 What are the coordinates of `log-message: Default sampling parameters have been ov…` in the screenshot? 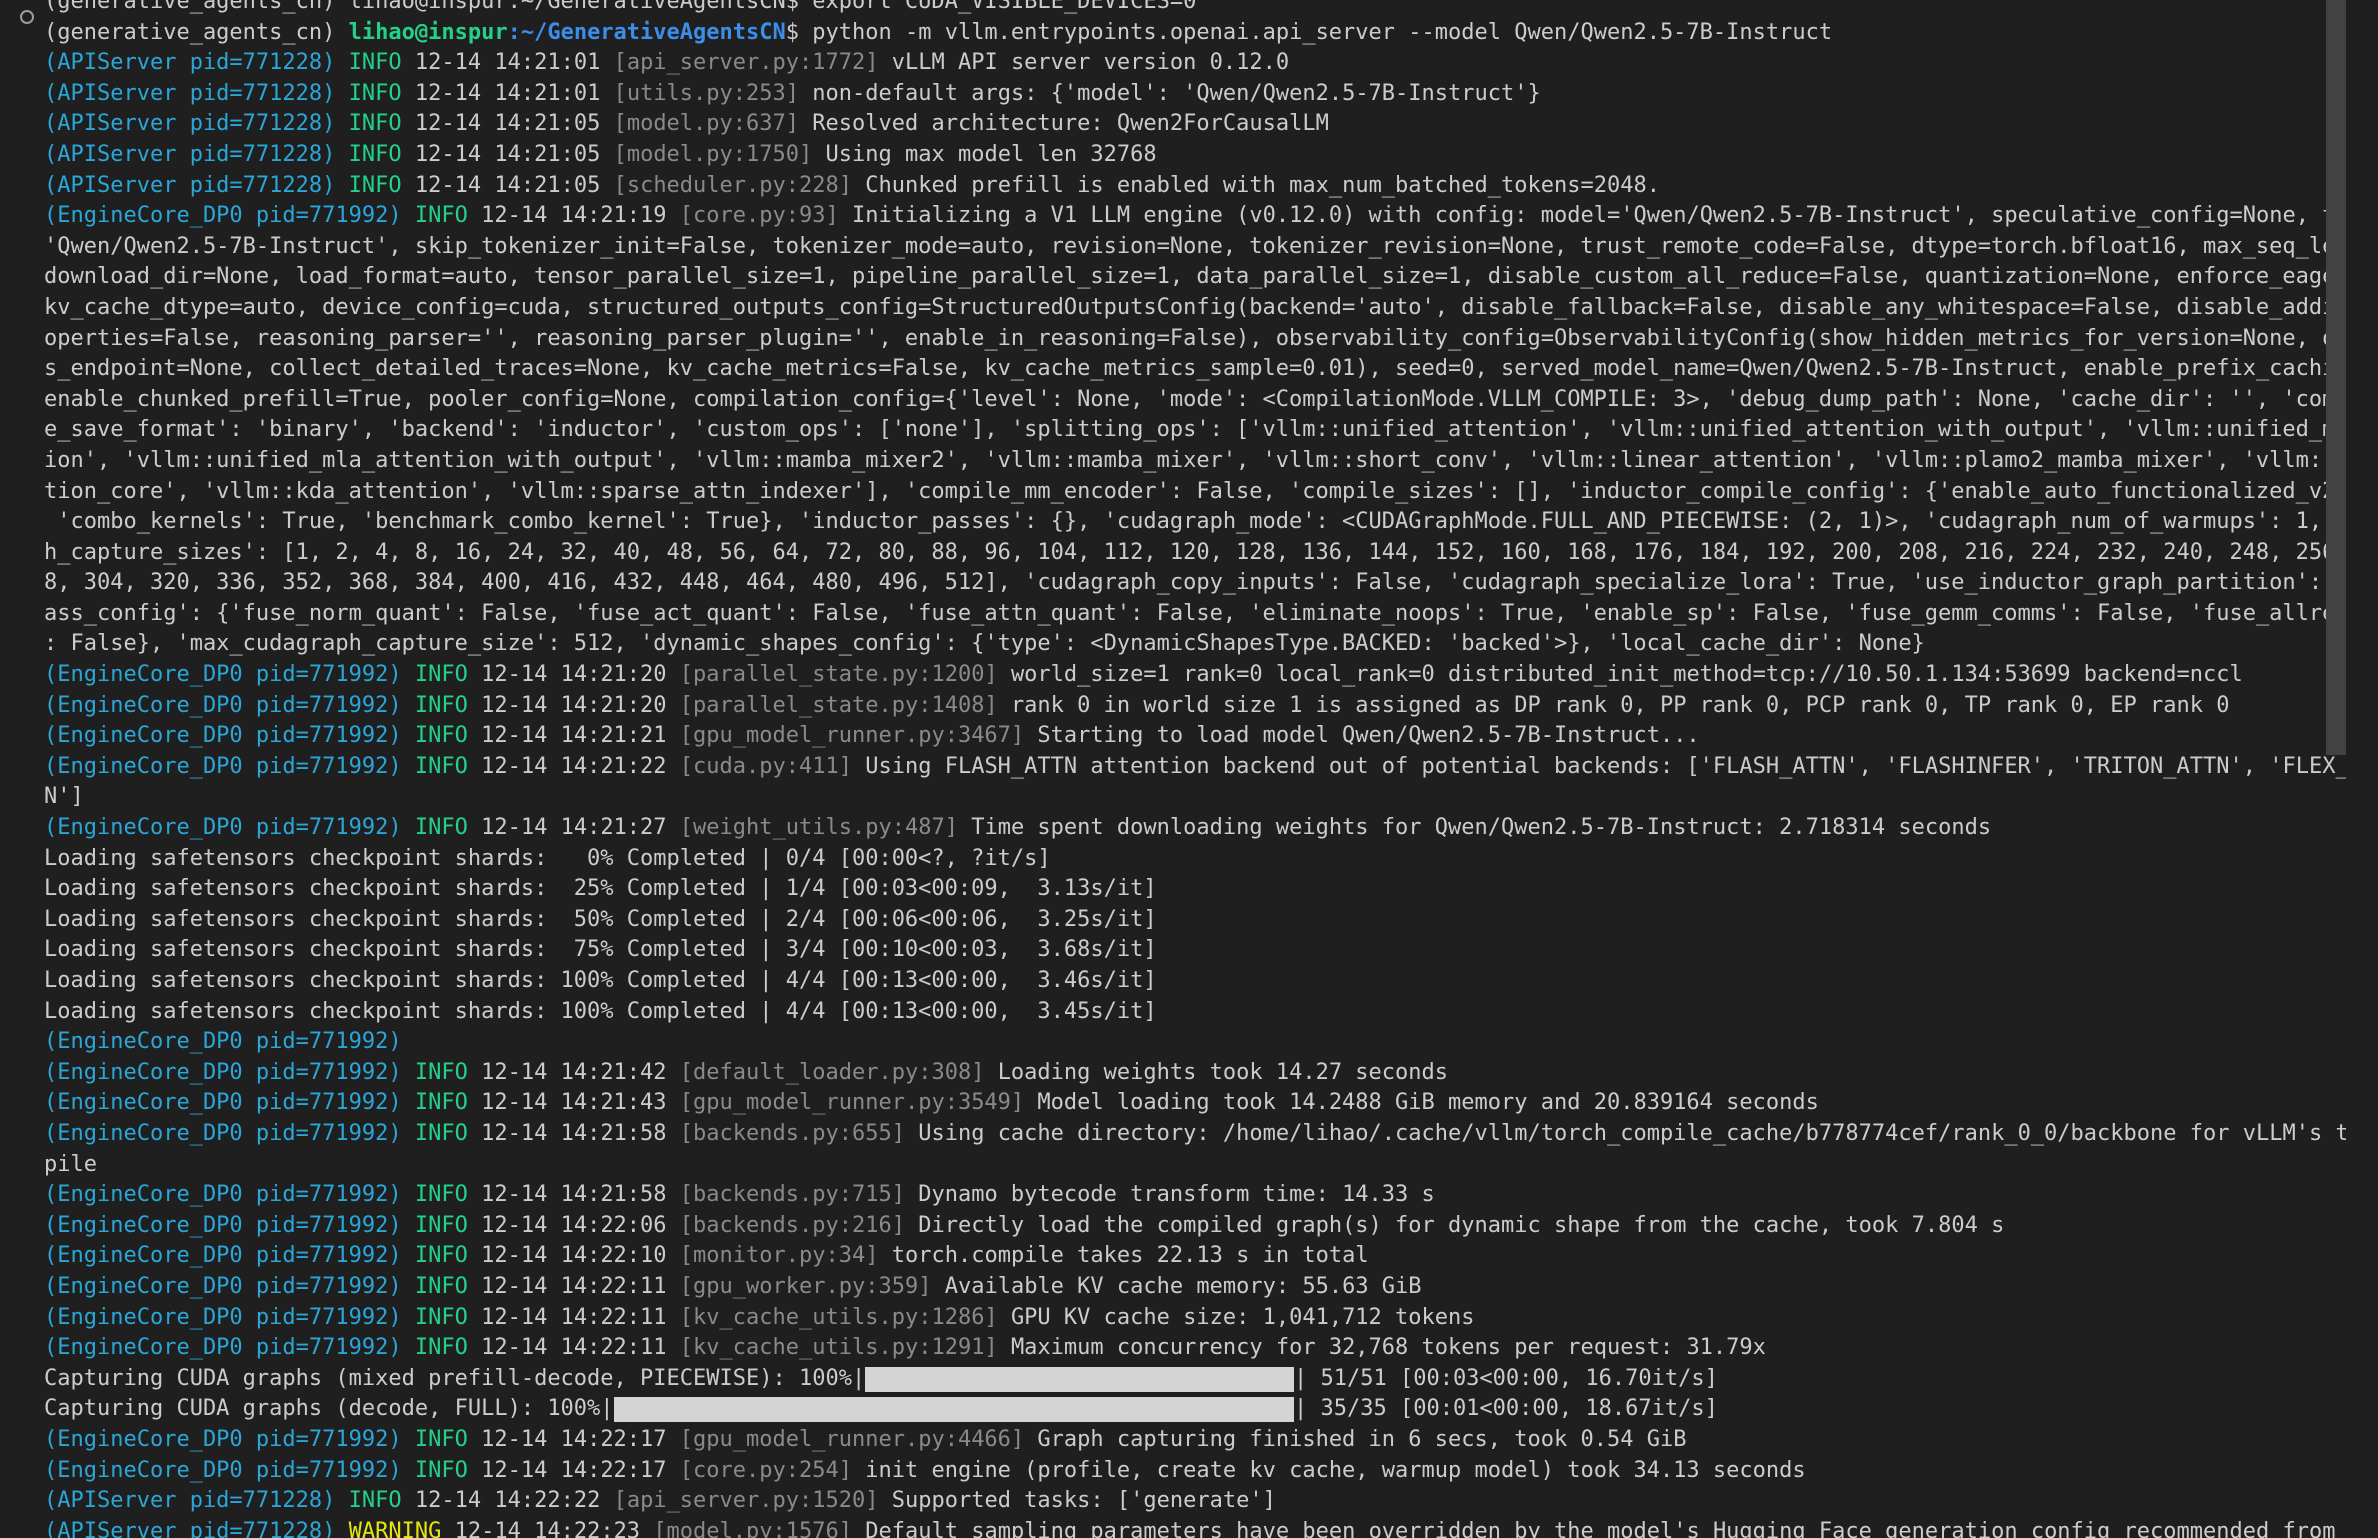 It's located at (1605, 1528).